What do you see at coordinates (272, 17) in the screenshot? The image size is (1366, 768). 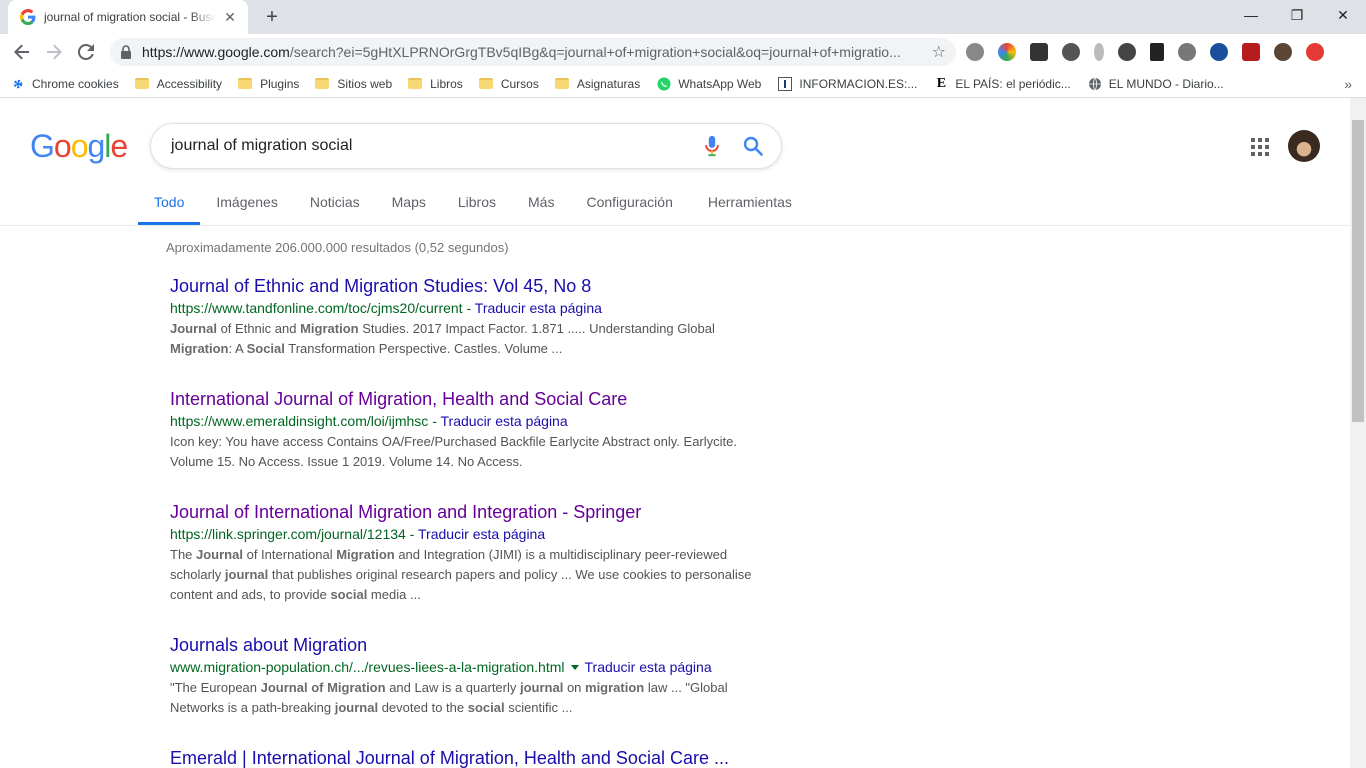 I see `new-tab-button: +` at bounding box center [272, 17].